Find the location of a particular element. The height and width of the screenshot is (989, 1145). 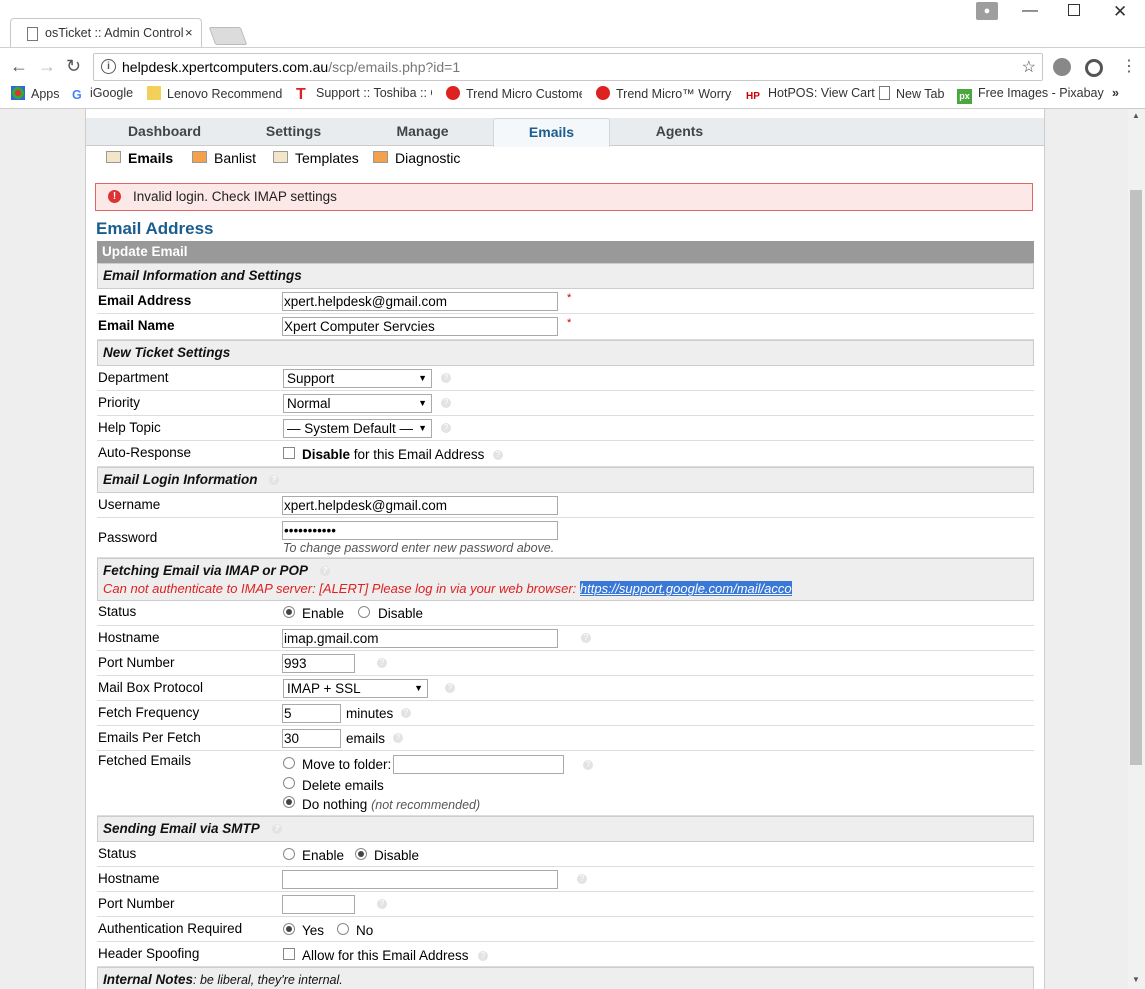

bookmark-trendmicro-customer: Trend Micro Custome is located at coordinates (514, 93).